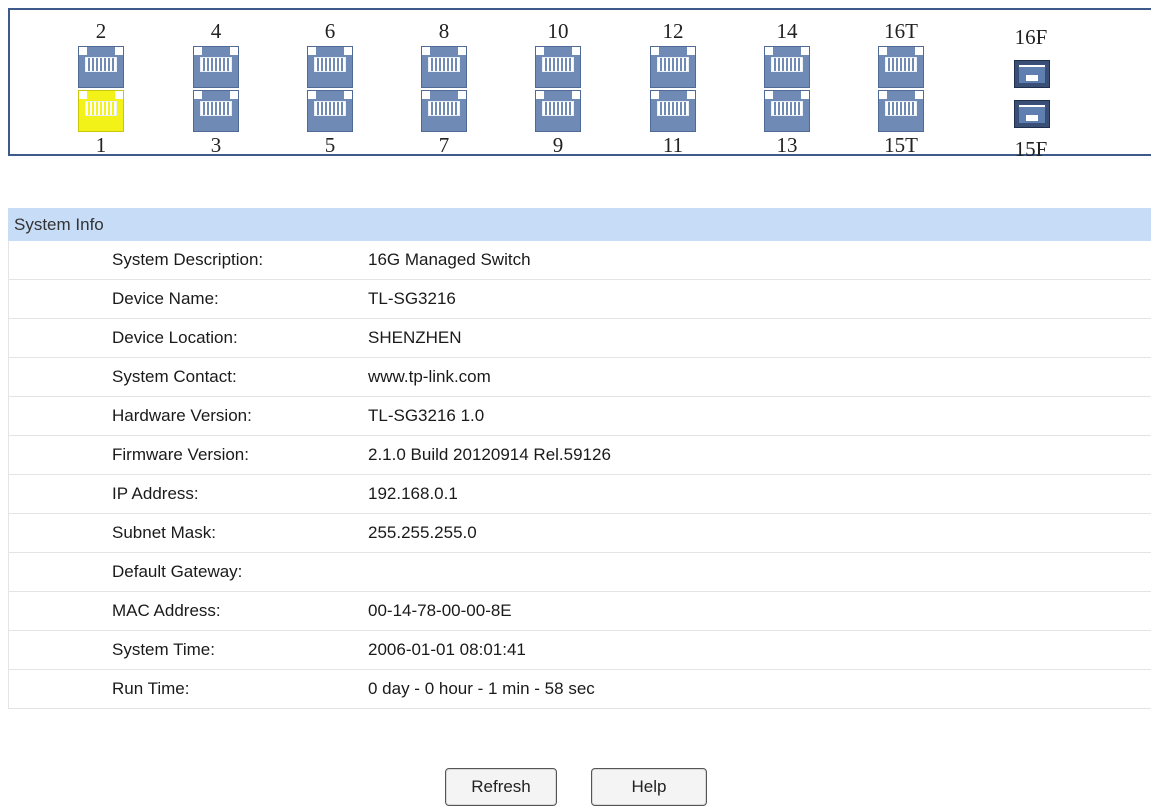 This screenshot has width=1151, height=810. I want to click on port-number-bottom: 11, so click(673, 145).